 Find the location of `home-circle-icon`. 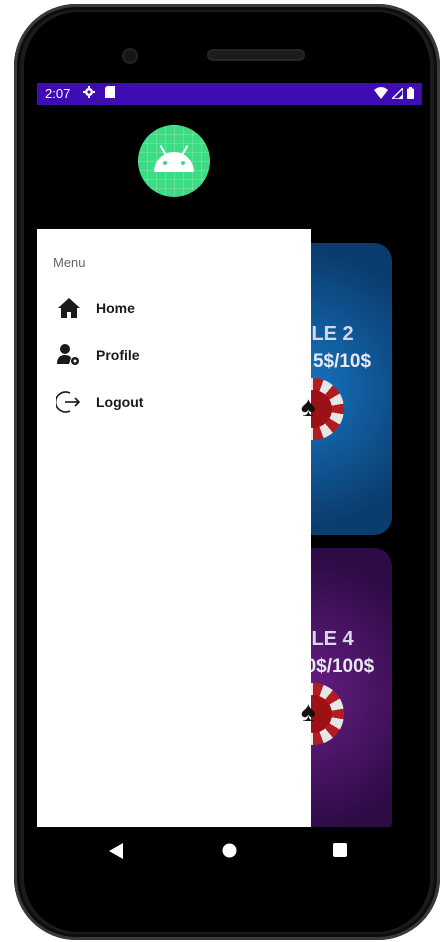

home-circle-icon is located at coordinates (229, 853).